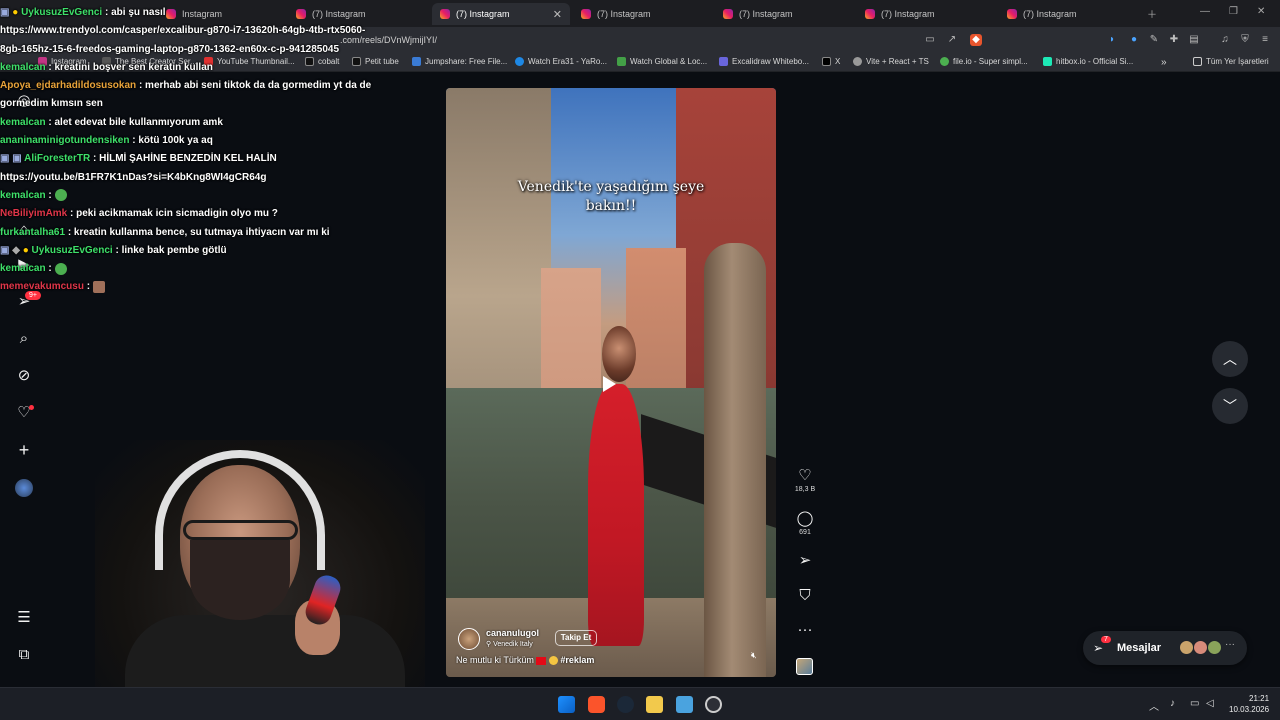  What do you see at coordinates (1098, 648) in the screenshot?
I see `messenger-icon: ➢` at bounding box center [1098, 648].